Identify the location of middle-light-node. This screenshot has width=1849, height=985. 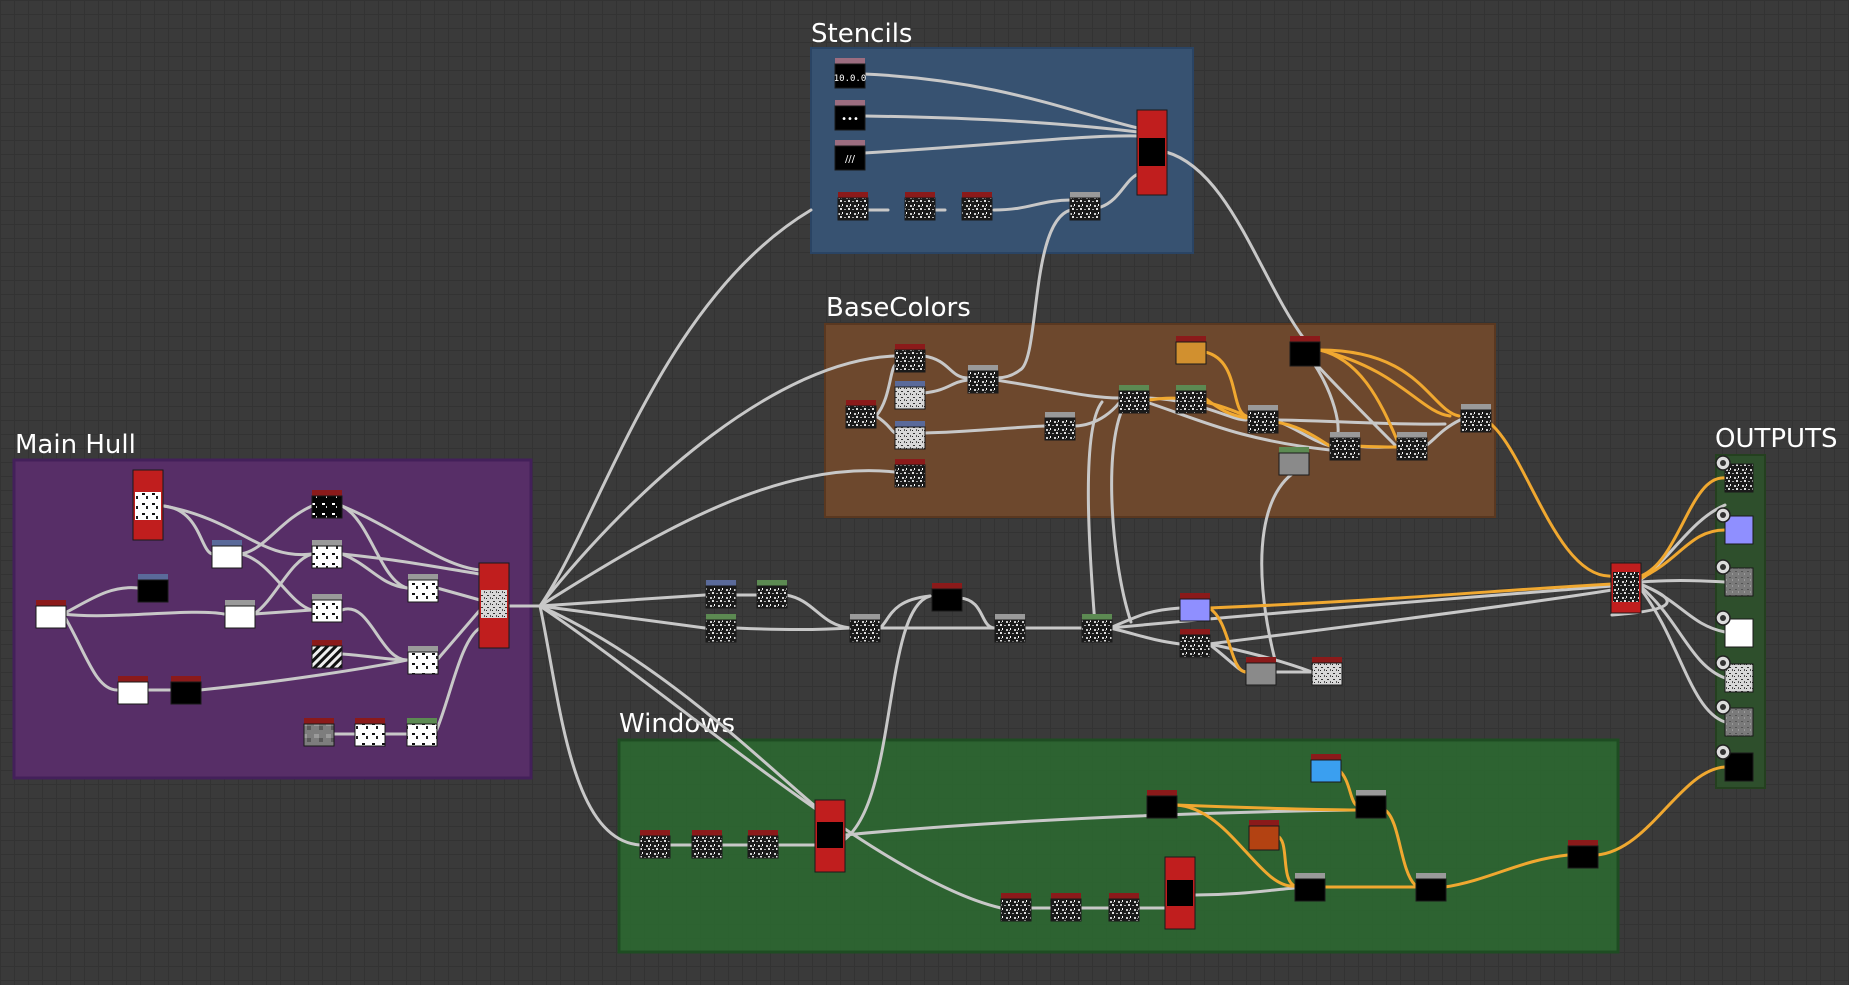
(1327, 671).